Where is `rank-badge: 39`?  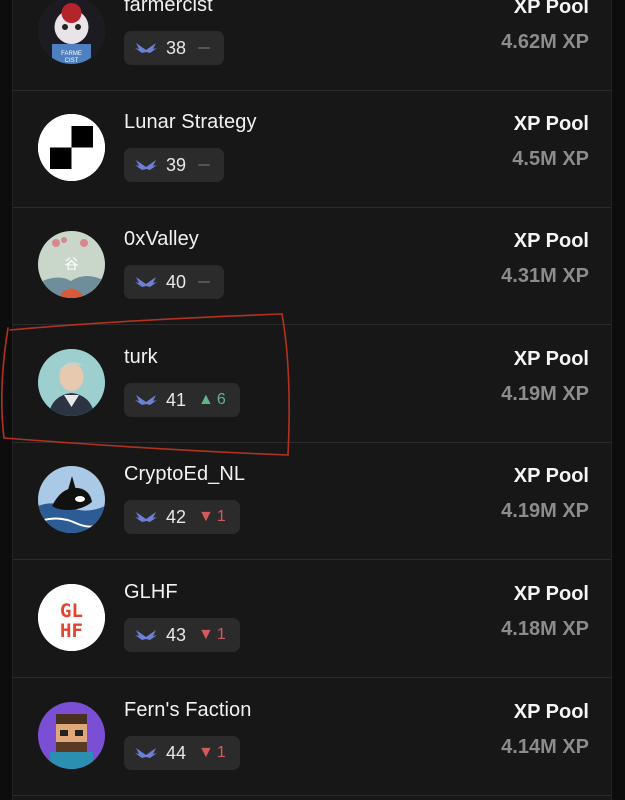 rank-badge: 39 is located at coordinates (174, 165).